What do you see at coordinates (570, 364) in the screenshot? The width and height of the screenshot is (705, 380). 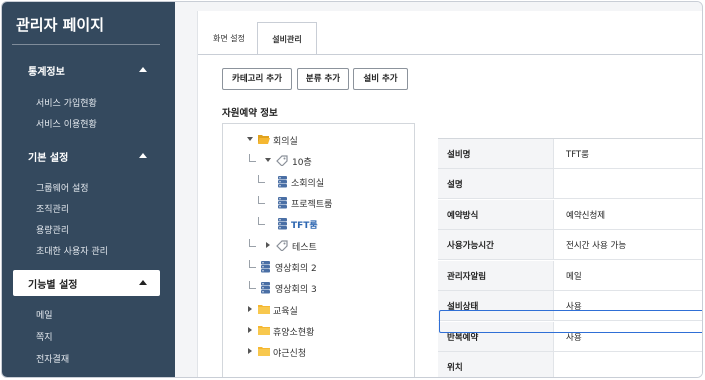 I see `detail-row: 위치` at bounding box center [570, 364].